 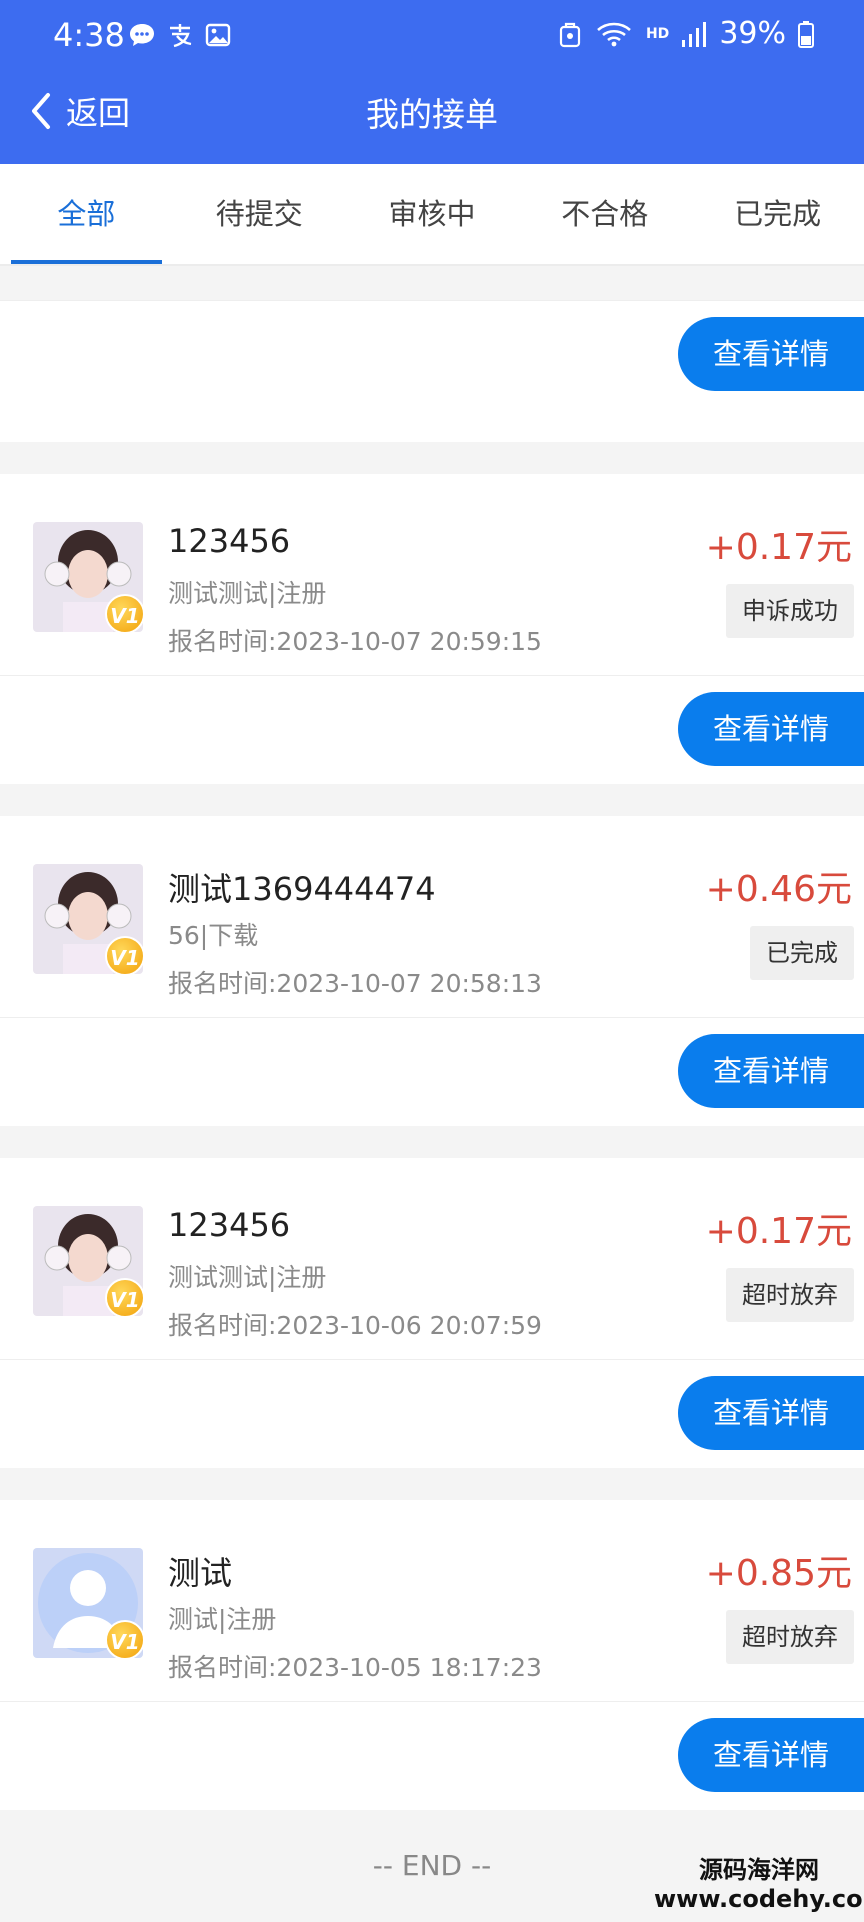 I want to click on tab-unqualified: 不合格, so click(x=604, y=214).